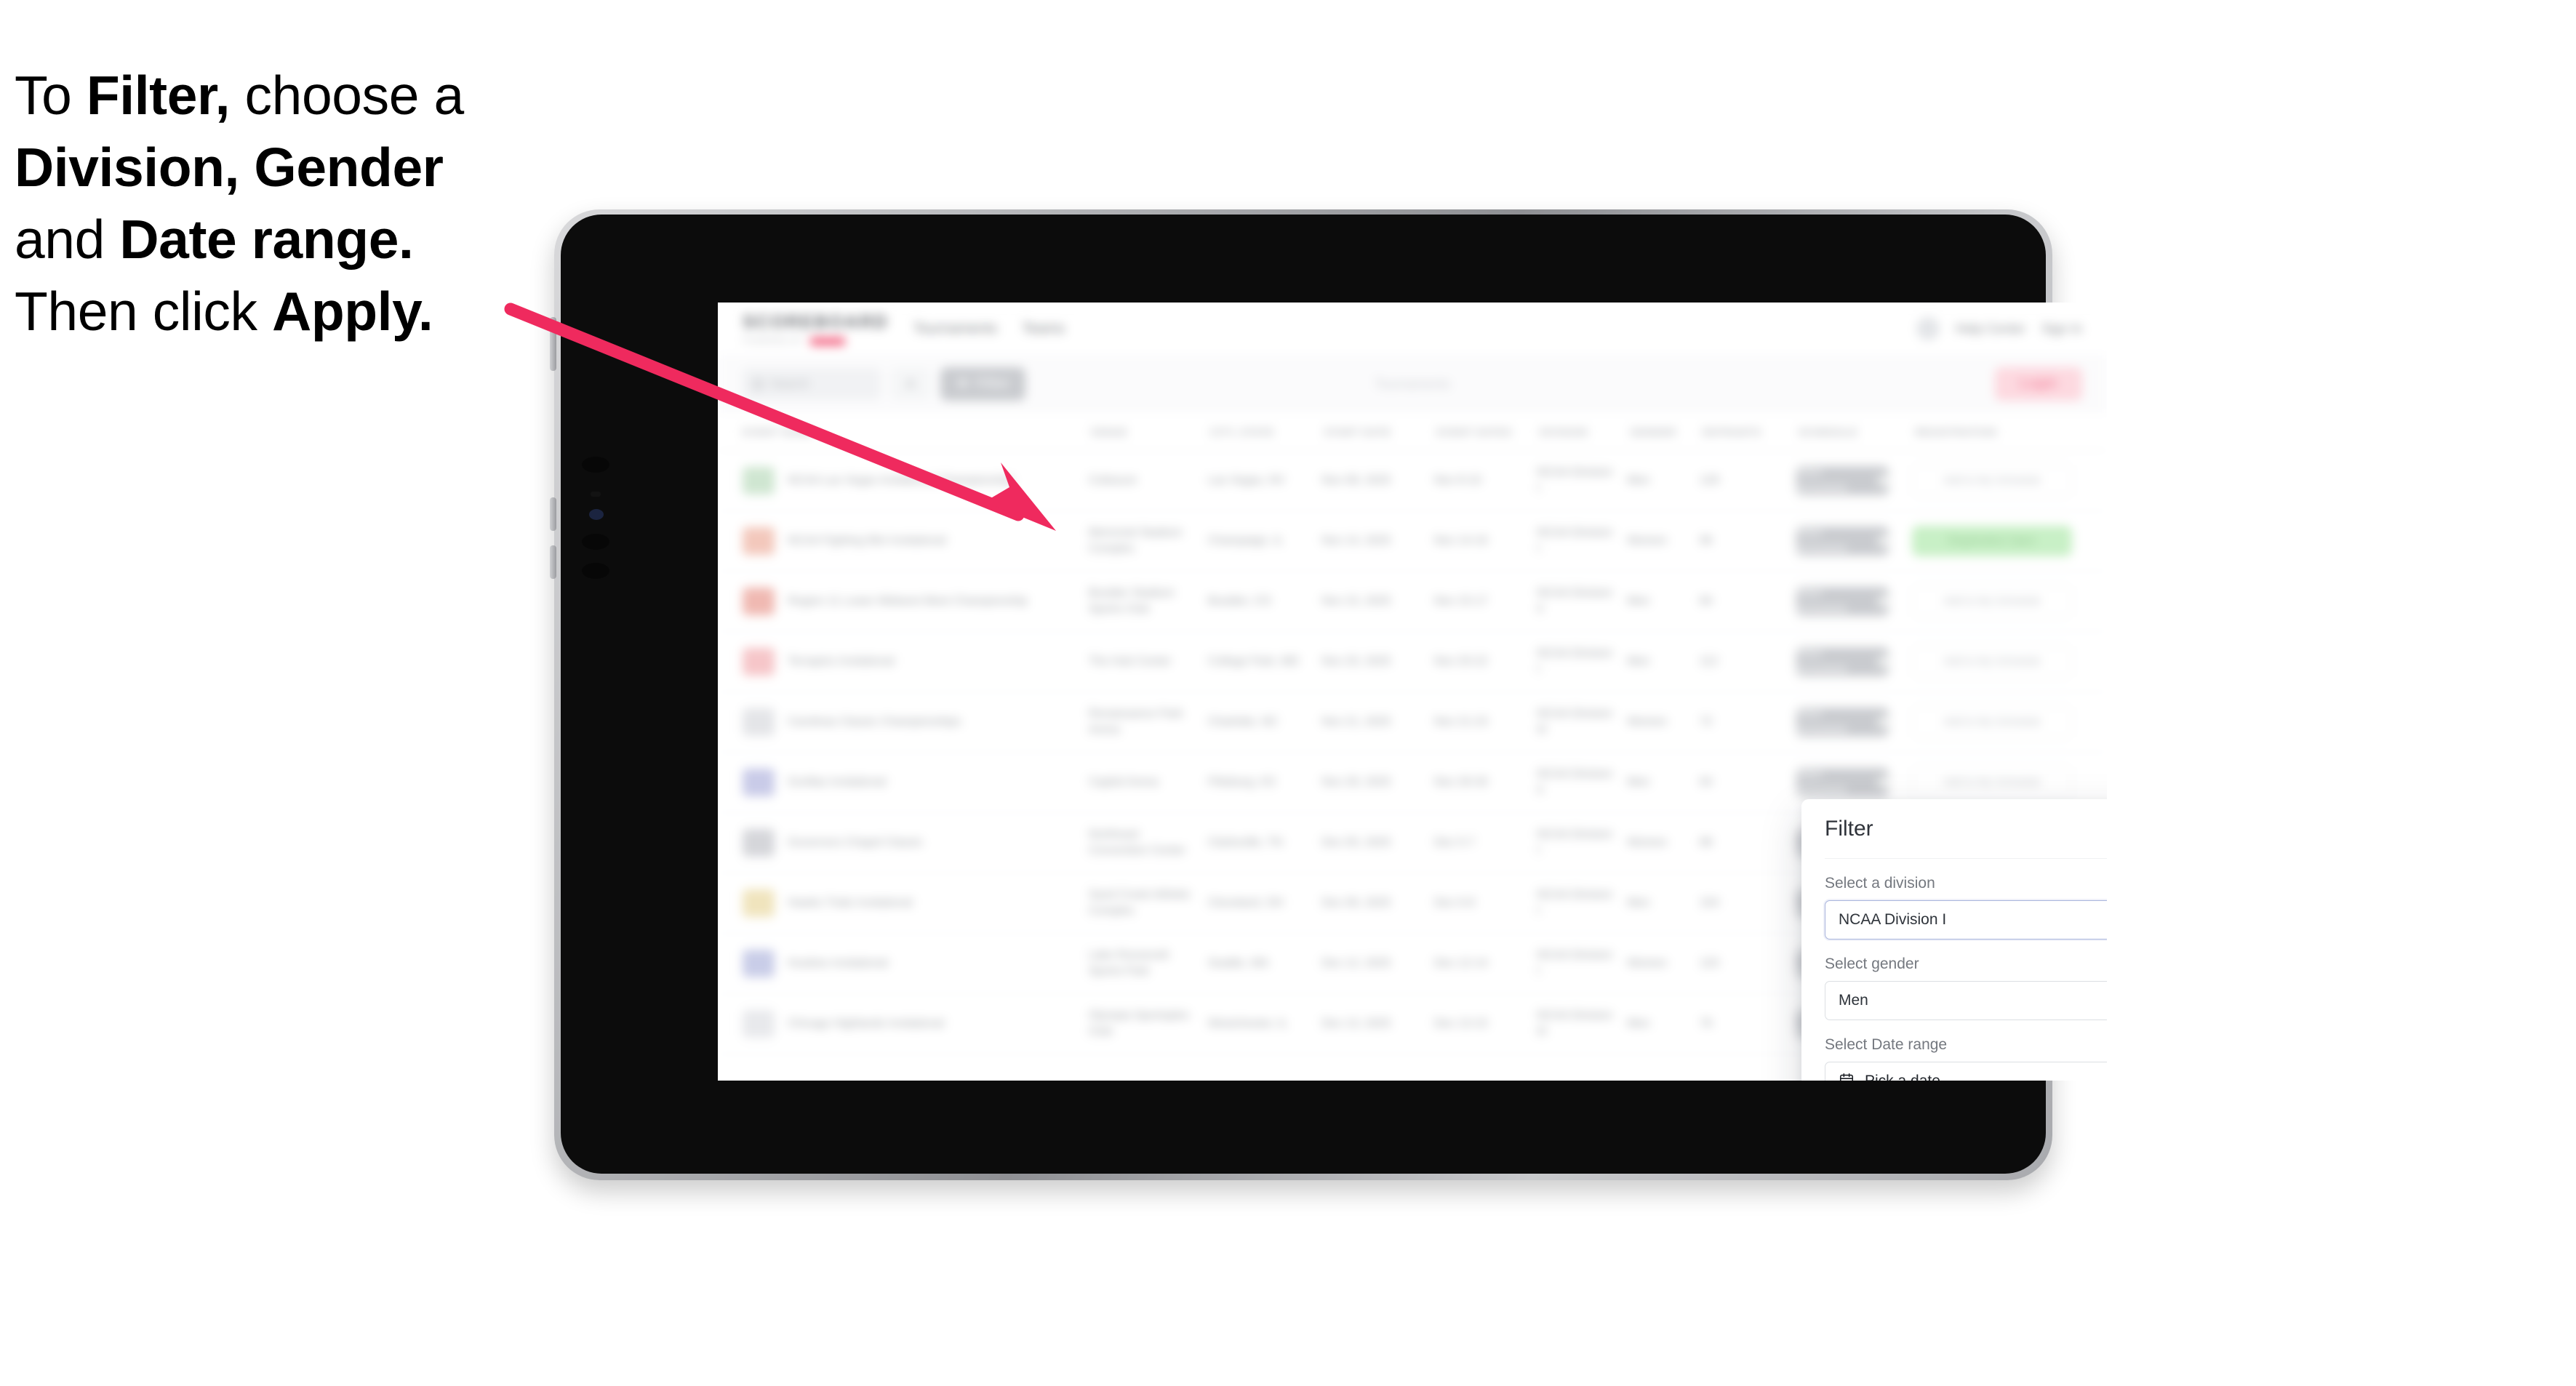 This screenshot has height=1386, width=2576. I want to click on brand-subtitle-row: POWERED BY, so click(816, 341).